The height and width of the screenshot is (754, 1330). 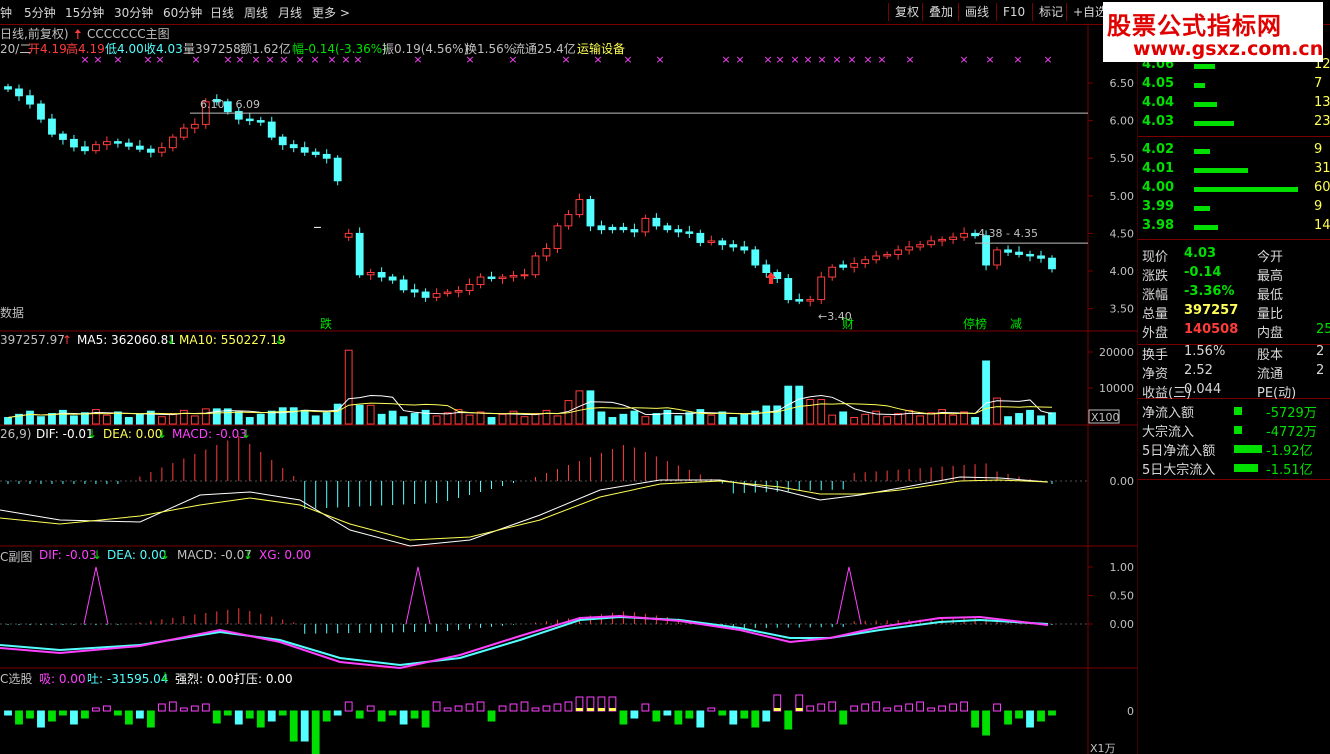 I want to click on volume: 量397258, so click(x=212, y=49).